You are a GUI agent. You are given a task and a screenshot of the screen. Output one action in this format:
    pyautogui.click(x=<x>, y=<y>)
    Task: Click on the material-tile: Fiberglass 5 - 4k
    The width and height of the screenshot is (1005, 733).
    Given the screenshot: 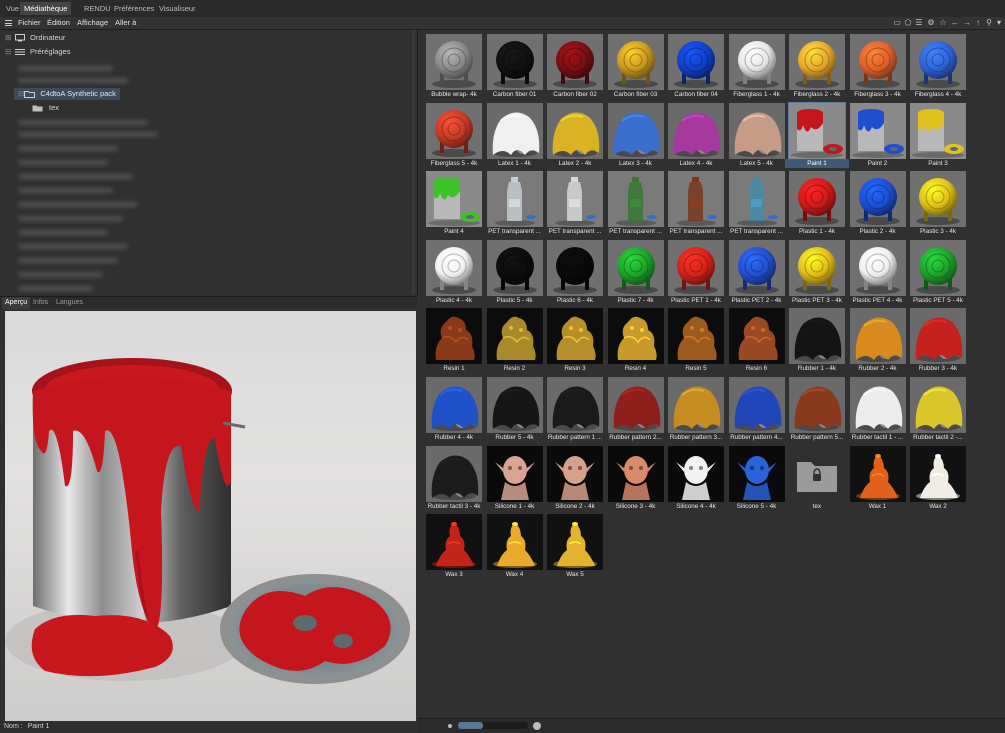 What is the action you would take?
    pyautogui.click(x=453, y=134)
    